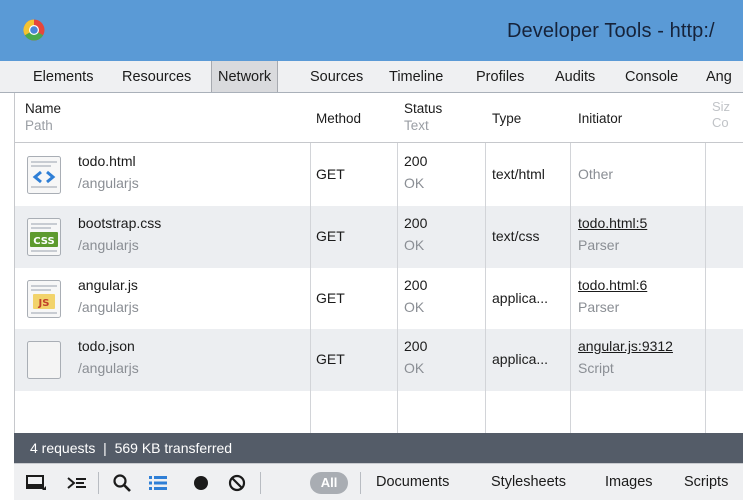 This screenshot has width=743, height=500. Describe the element at coordinates (721, 115) in the screenshot. I see `column-header-size: Siz Co` at that location.